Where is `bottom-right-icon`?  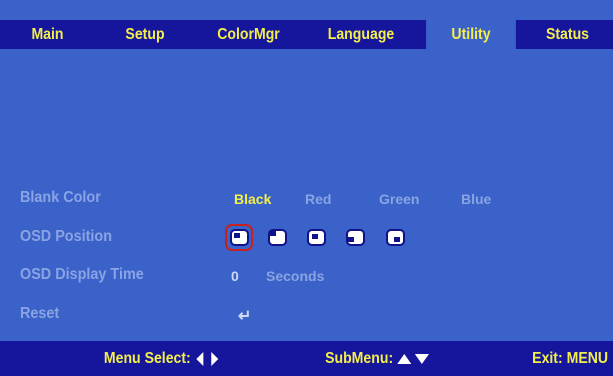
bottom-right-icon is located at coordinates (395, 238).